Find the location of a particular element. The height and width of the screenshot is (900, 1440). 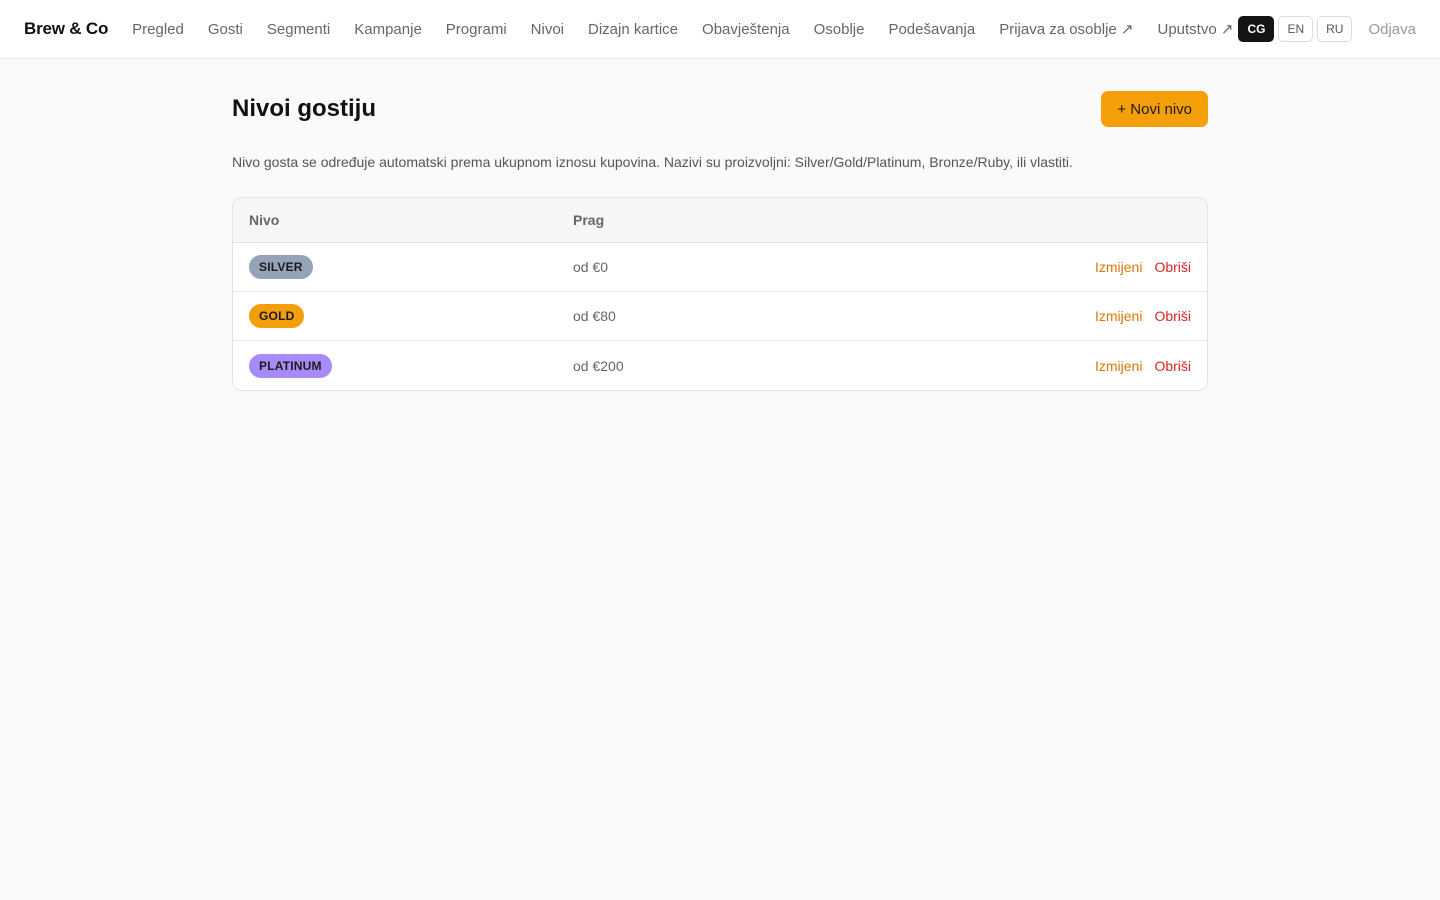

nav-item-podesavanja: Podešavanja is located at coordinates (931, 29).